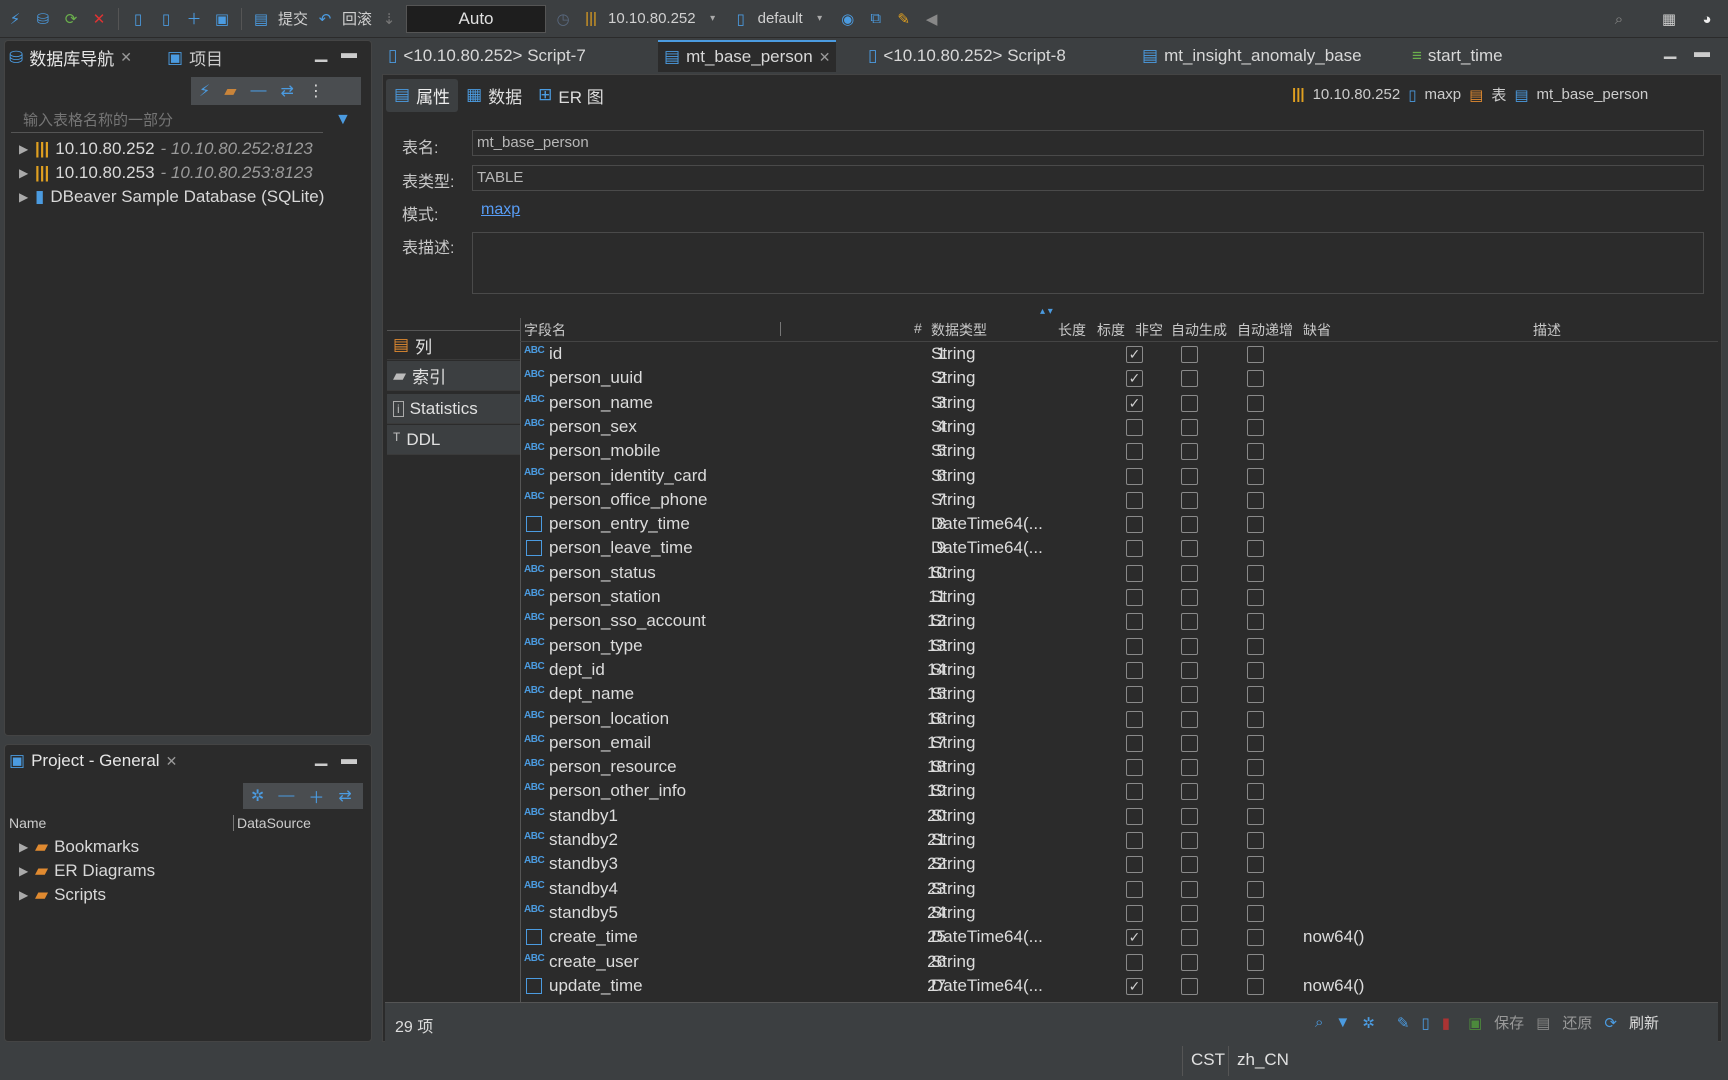 The height and width of the screenshot is (1080, 1728). What do you see at coordinates (1120, 986) in the screenshot?
I see `table-row: update_time 27 DateTime64(... ✓ now64()` at bounding box center [1120, 986].